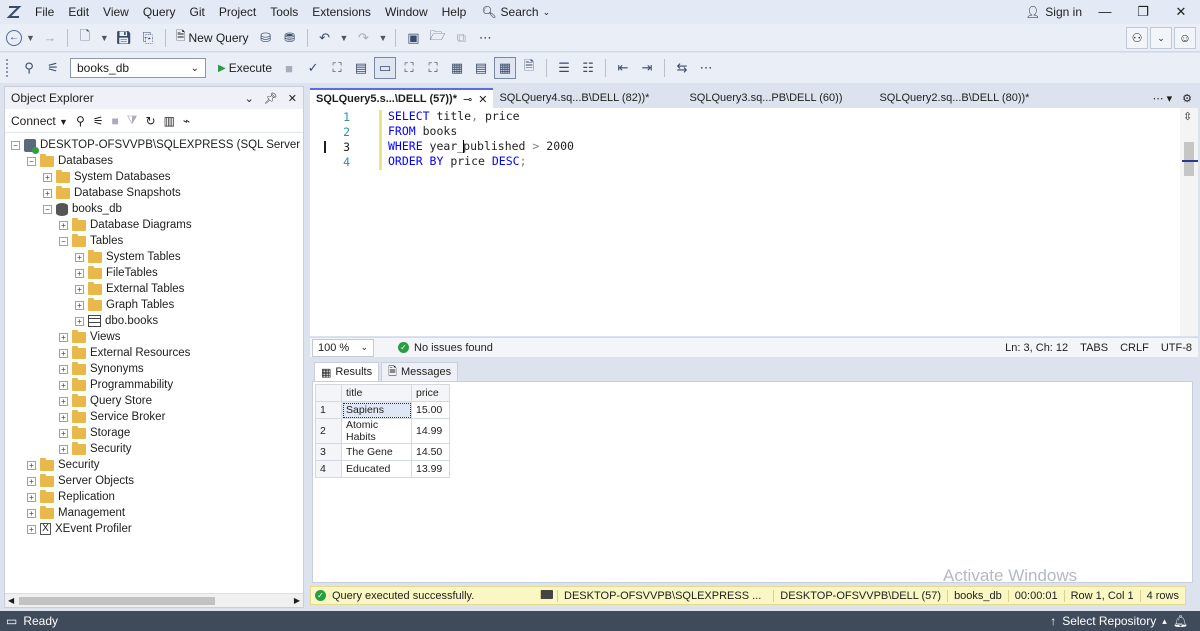  I want to click on menu-file: File, so click(44, 12).